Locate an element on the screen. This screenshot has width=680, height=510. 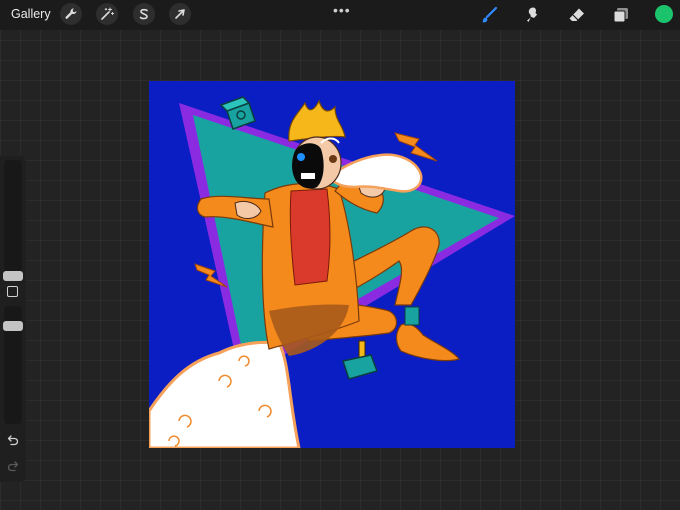
left-sidebar is located at coordinates (13, 319).